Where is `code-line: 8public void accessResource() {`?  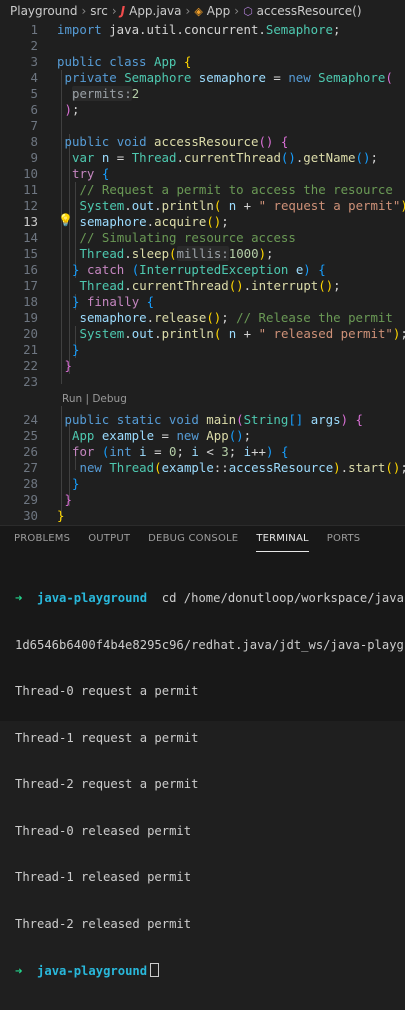 code-line: 8public void accessResource() { is located at coordinates (202, 142).